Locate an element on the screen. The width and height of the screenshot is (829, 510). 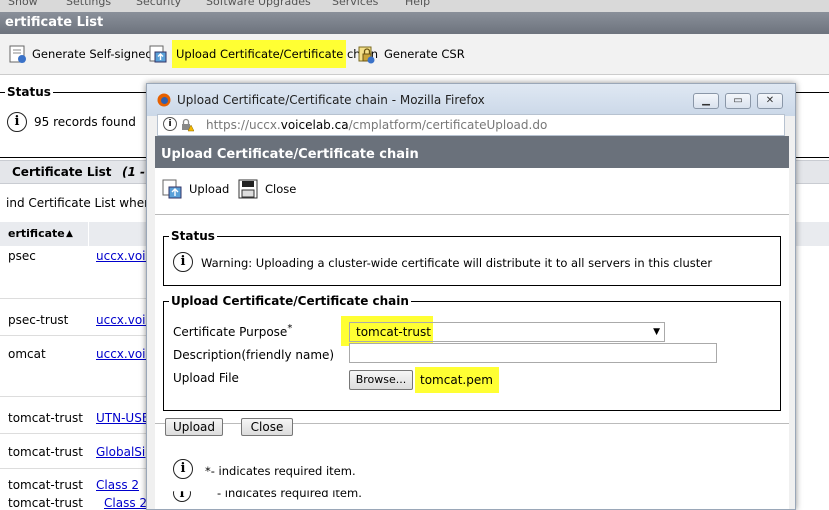
chevron-down-icon: ▼ is located at coordinates (656, 332).